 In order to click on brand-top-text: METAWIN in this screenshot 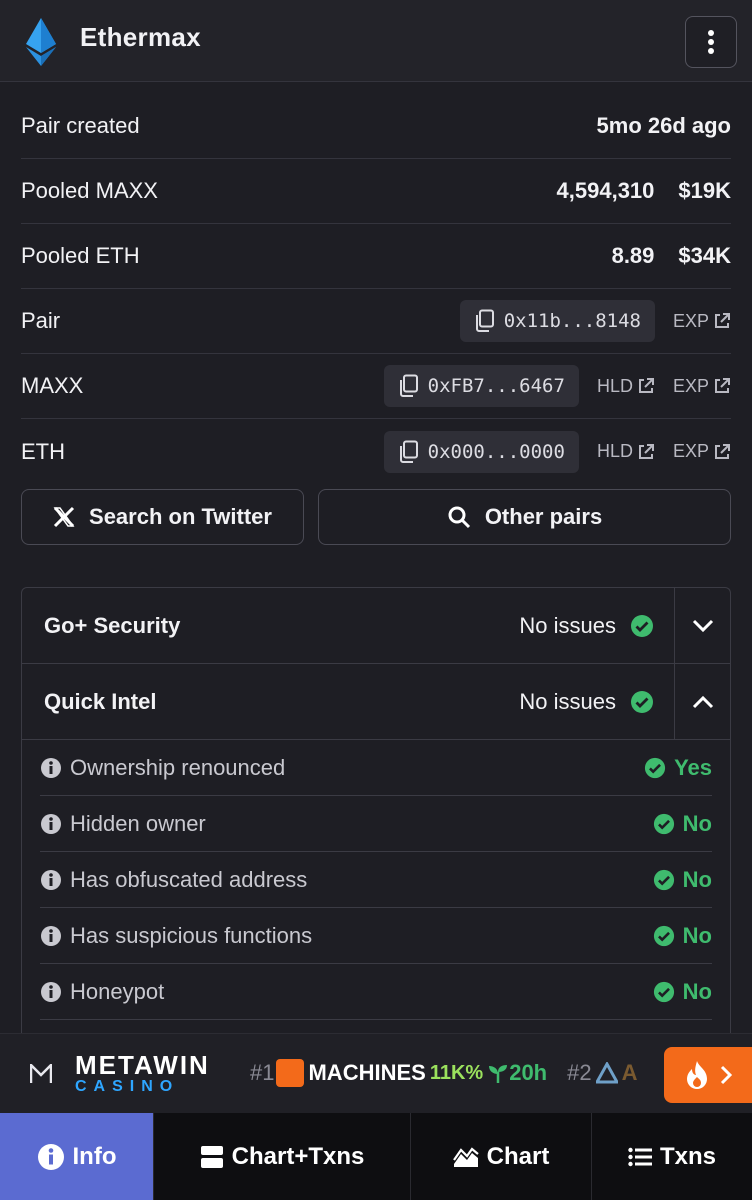, I will do `click(142, 1065)`.